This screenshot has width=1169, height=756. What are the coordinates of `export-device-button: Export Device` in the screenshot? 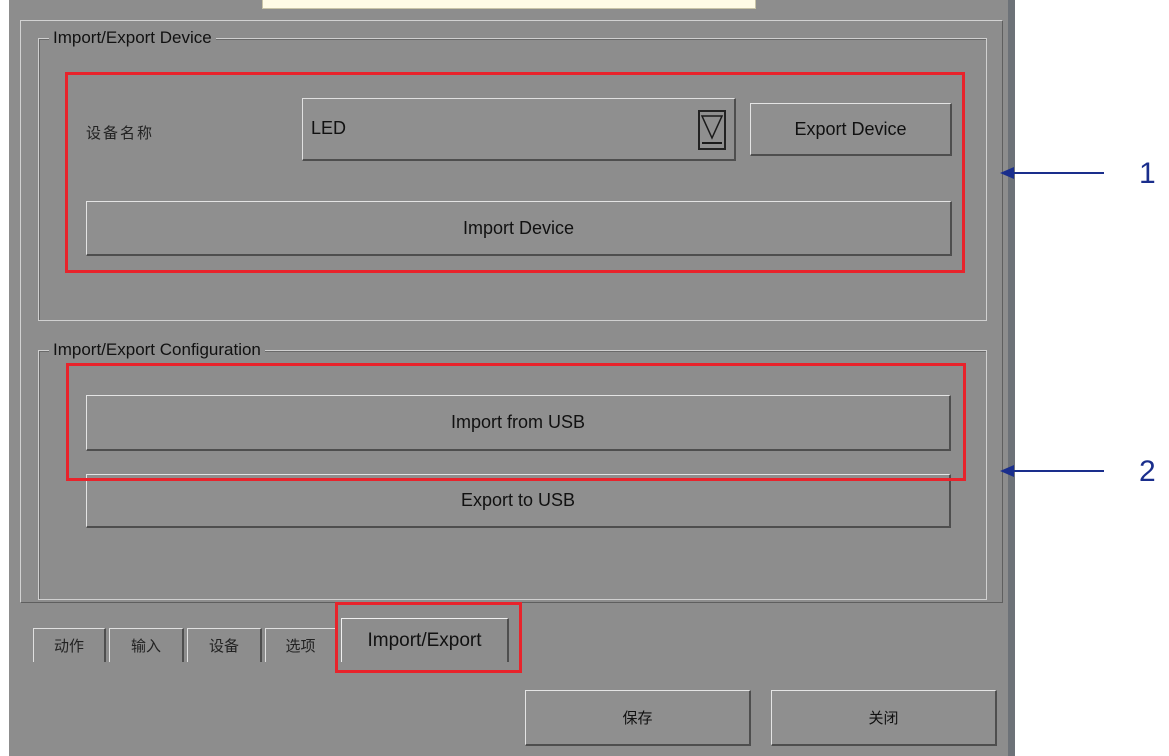 It's located at (851, 129).